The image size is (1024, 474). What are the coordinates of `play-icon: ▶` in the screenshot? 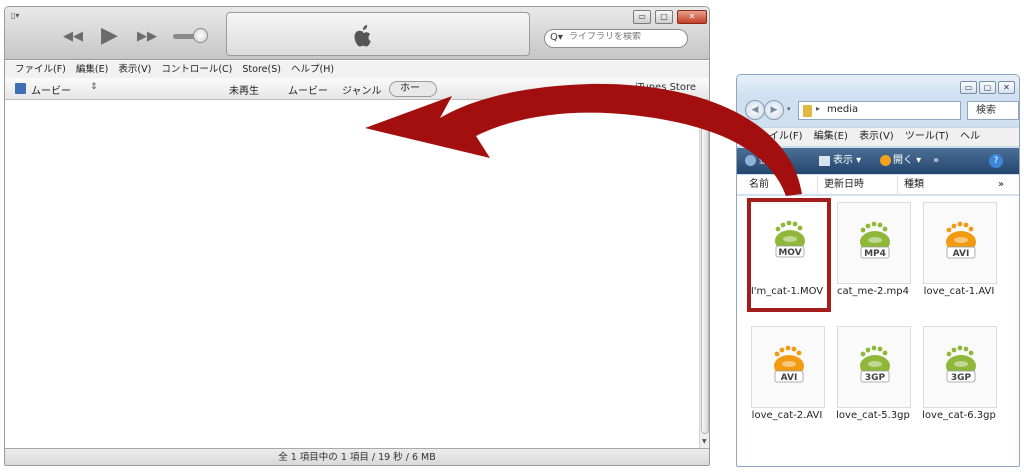 It's located at (109, 36).